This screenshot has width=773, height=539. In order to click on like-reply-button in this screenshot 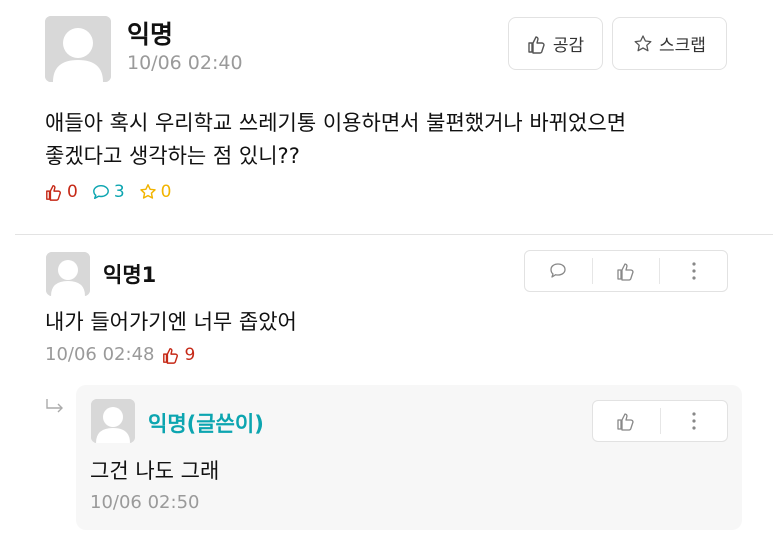, I will do `click(626, 421)`.